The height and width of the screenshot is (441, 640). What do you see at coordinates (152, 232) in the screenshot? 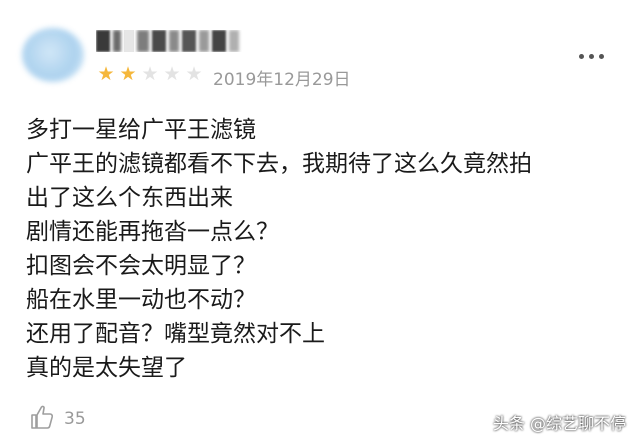
I see `comment-line: 剧情还能再拖沓一点么？` at bounding box center [152, 232].